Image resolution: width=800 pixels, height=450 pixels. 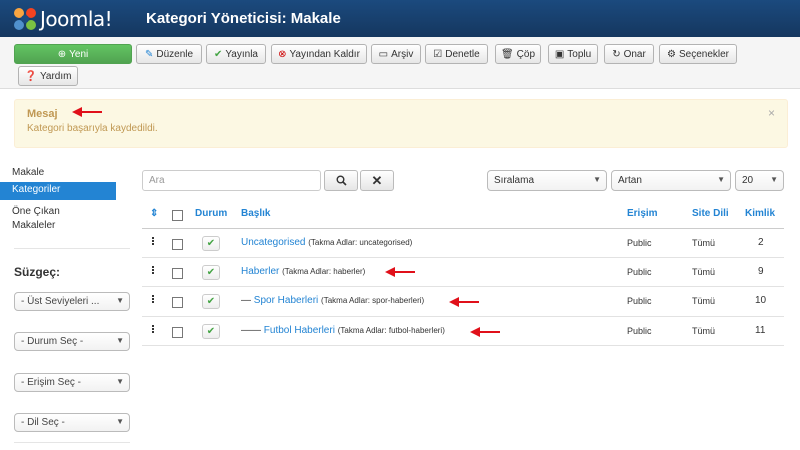 What do you see at coordinates (402, 54) in the screenshot?
I see `archive-label: Arşiv` at bounding box center [402, 54].